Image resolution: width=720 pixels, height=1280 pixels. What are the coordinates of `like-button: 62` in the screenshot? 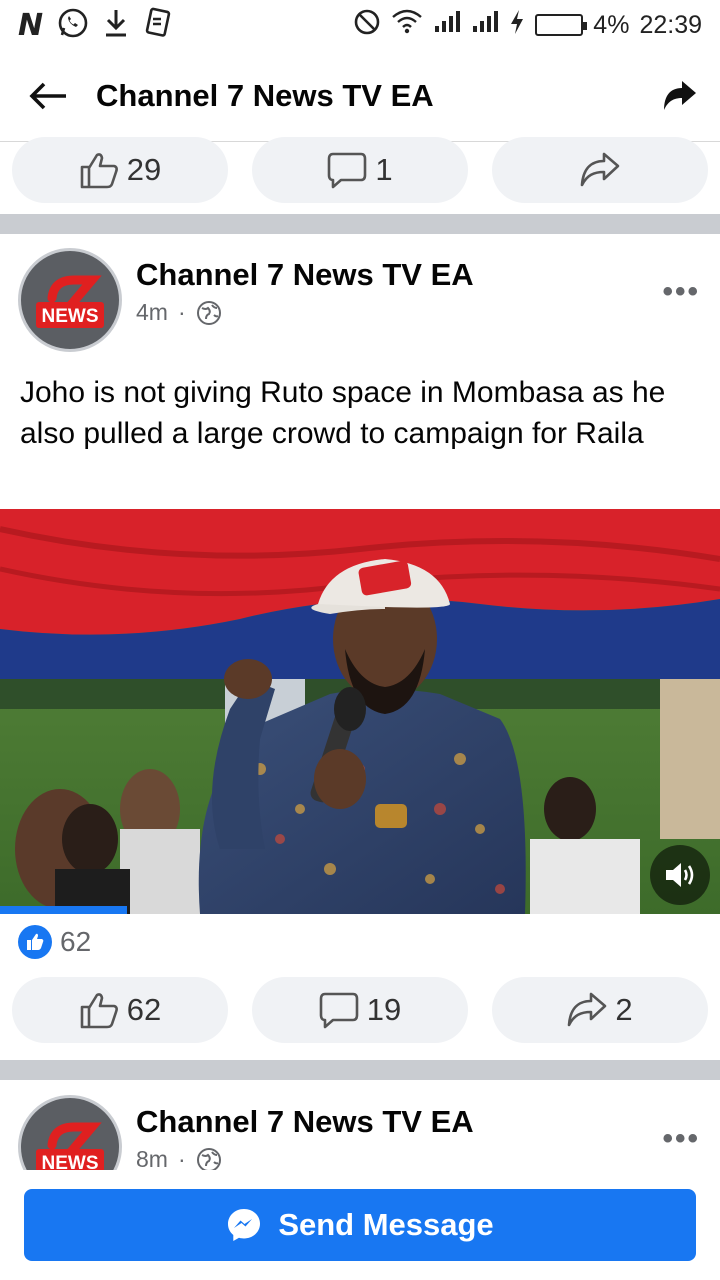 It's located at (120, 1010).